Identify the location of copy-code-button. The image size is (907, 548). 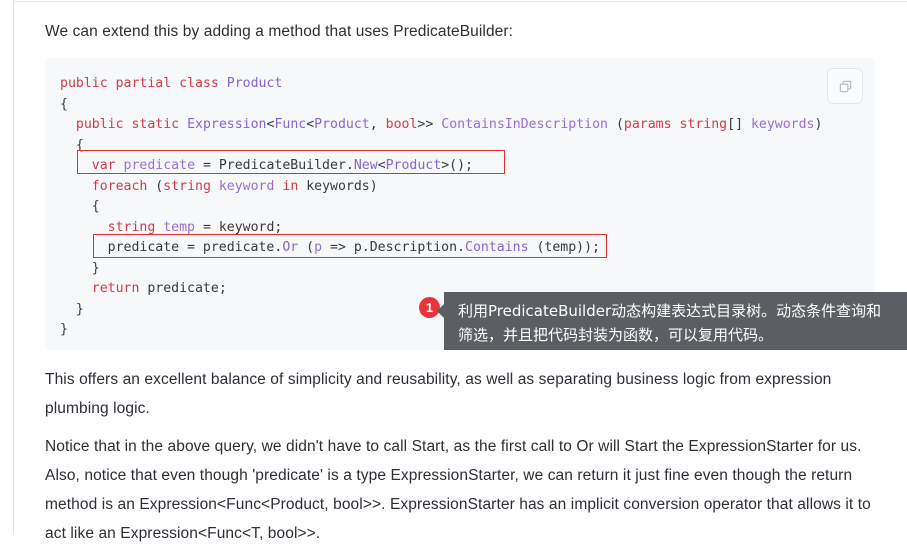
(845, 86).